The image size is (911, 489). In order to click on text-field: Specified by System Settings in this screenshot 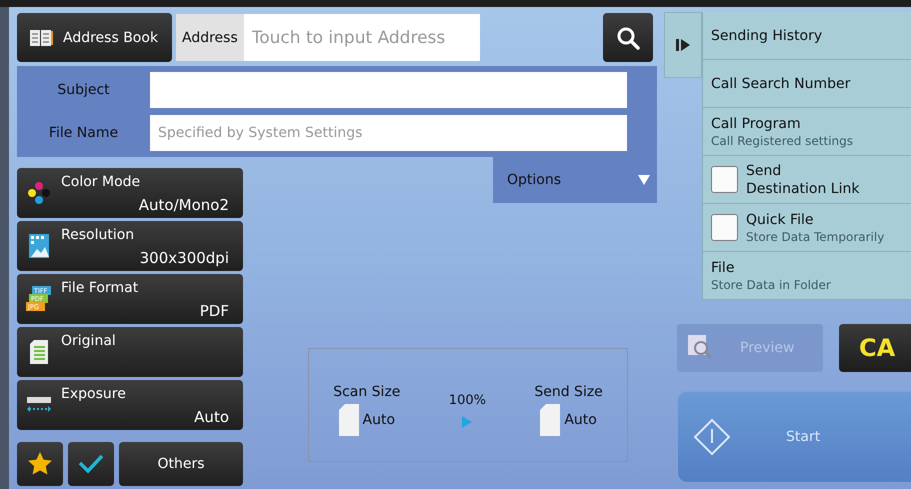, I will do `click(388, 133)`.